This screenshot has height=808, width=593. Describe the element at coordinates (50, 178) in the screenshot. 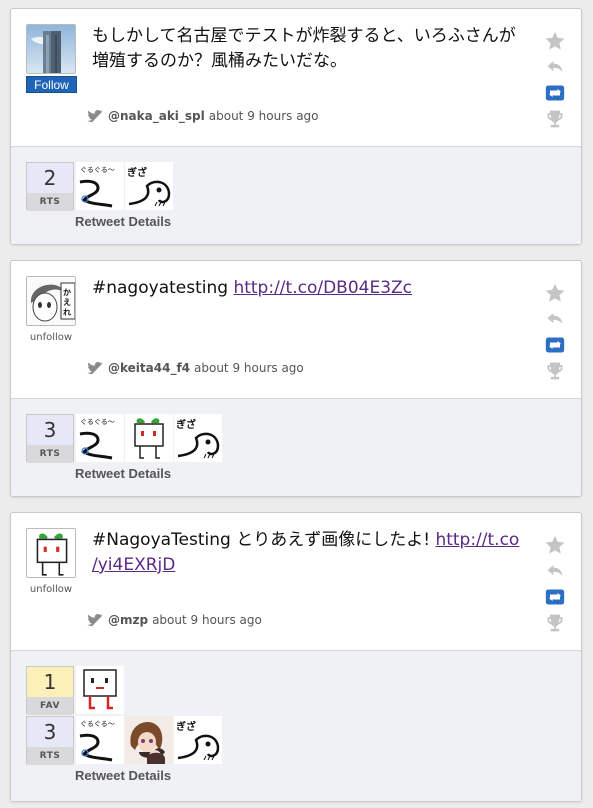

I see `rt-count: 2` at that location.